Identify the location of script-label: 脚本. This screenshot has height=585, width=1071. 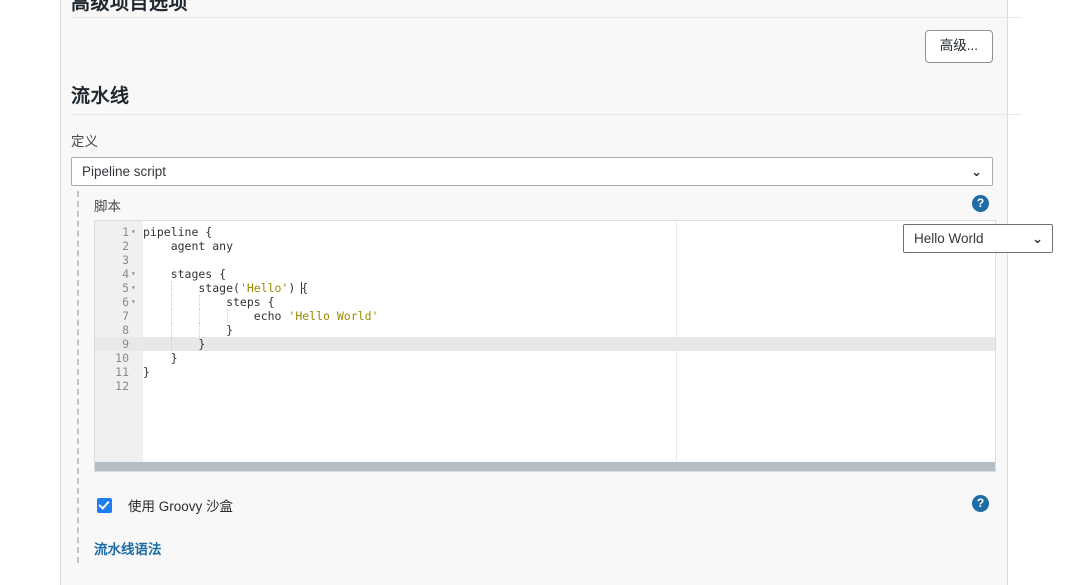
(107, 206).